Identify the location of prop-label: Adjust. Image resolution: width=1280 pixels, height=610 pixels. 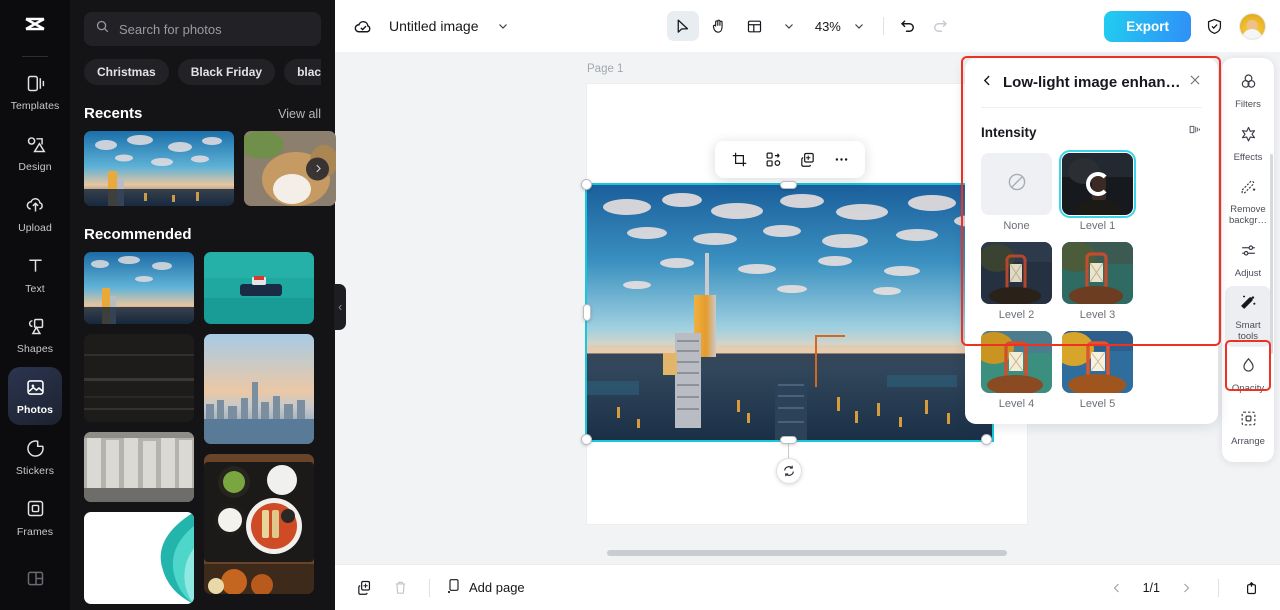
(1248, 273).